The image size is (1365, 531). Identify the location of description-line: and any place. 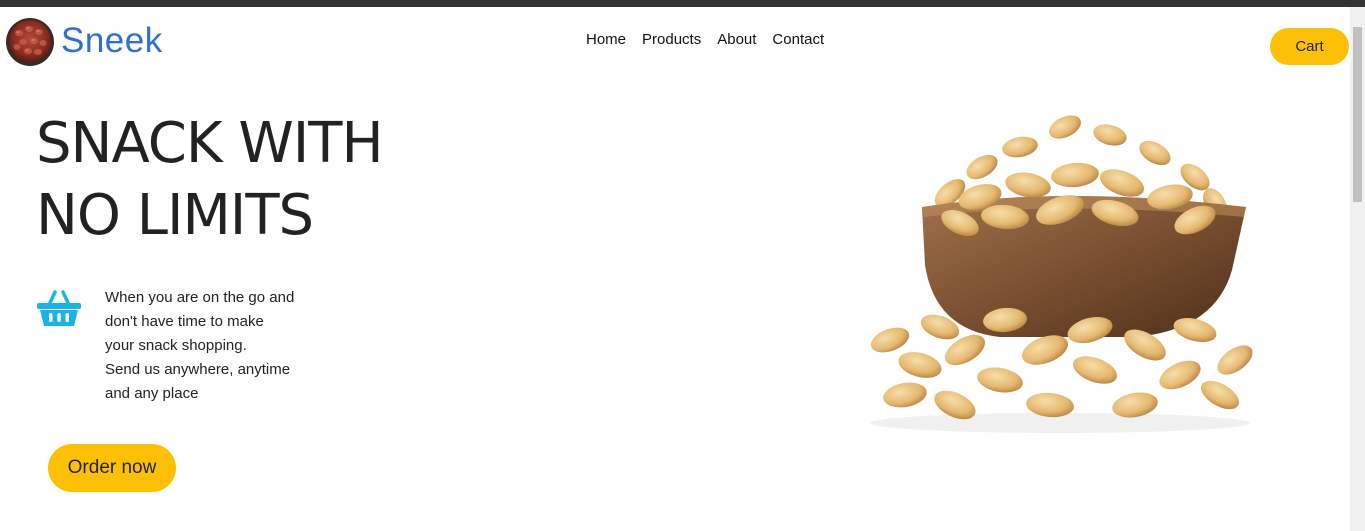
(152, 393).